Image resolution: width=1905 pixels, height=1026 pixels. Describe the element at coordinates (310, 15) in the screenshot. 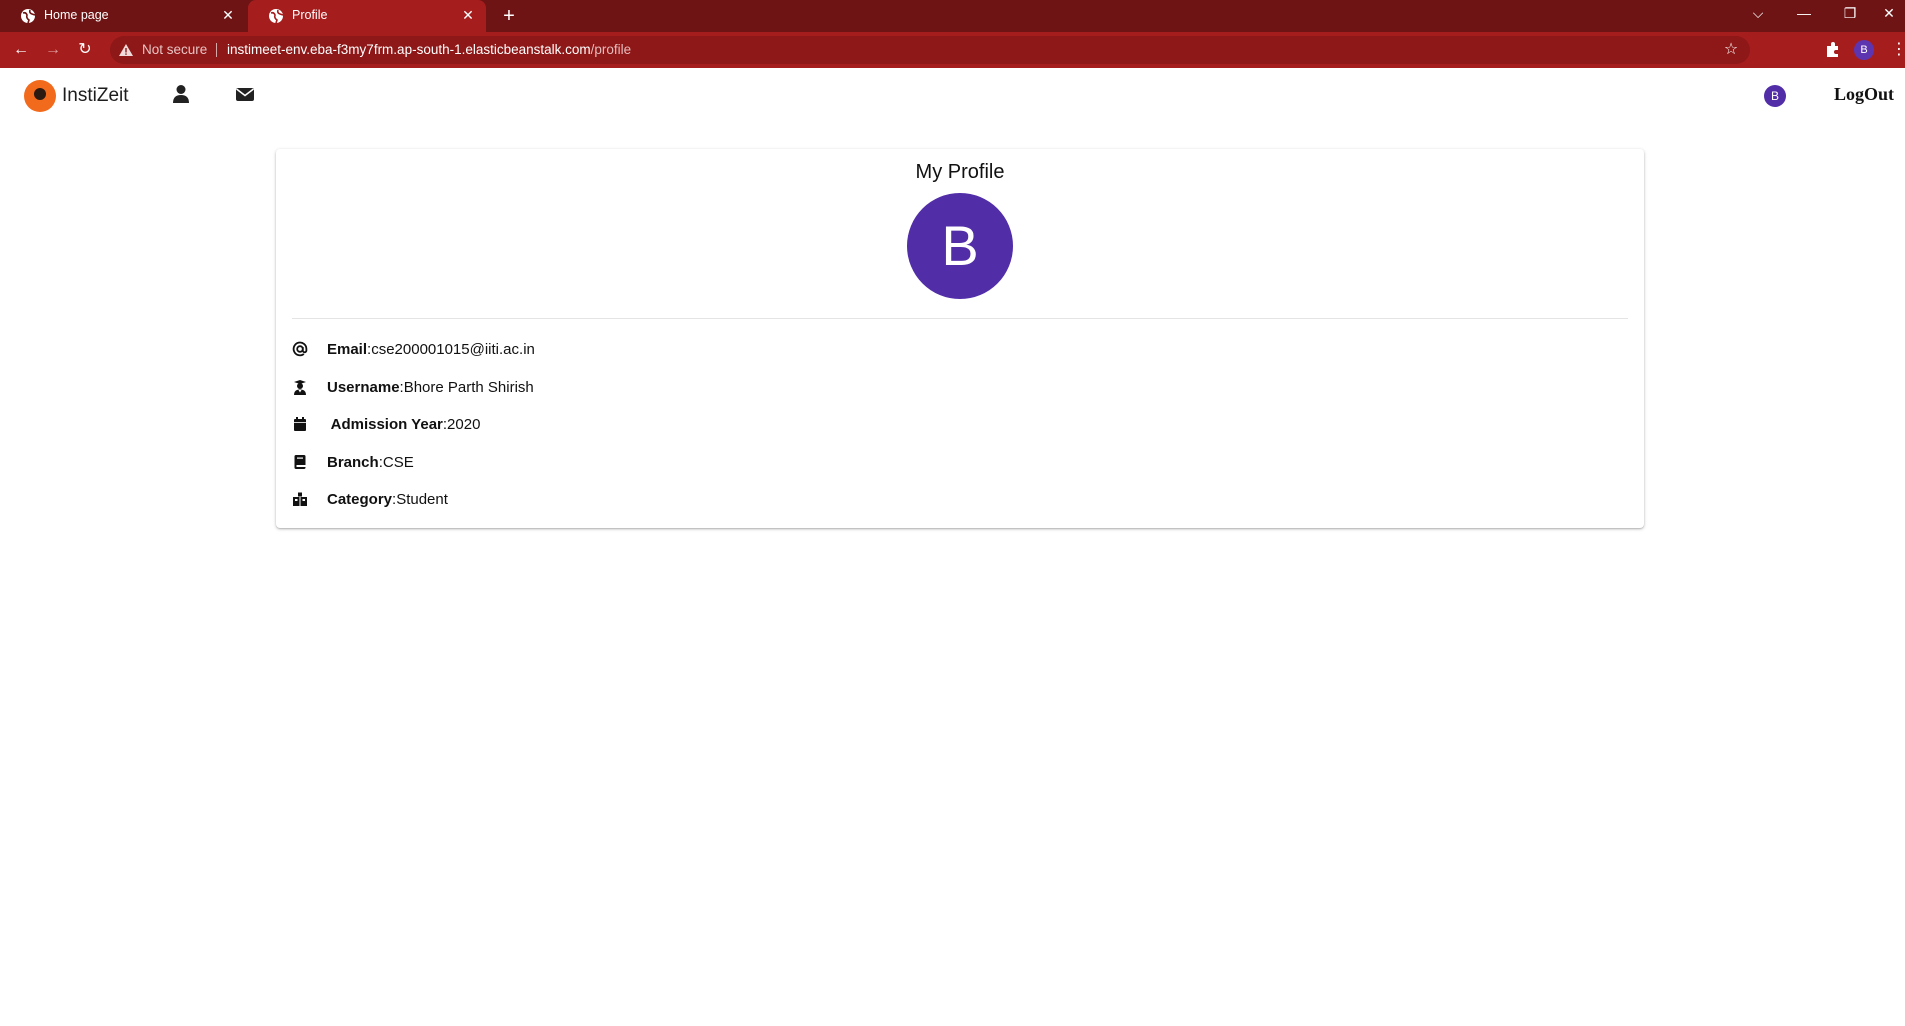

I see `tab-title: Profile` at that location.